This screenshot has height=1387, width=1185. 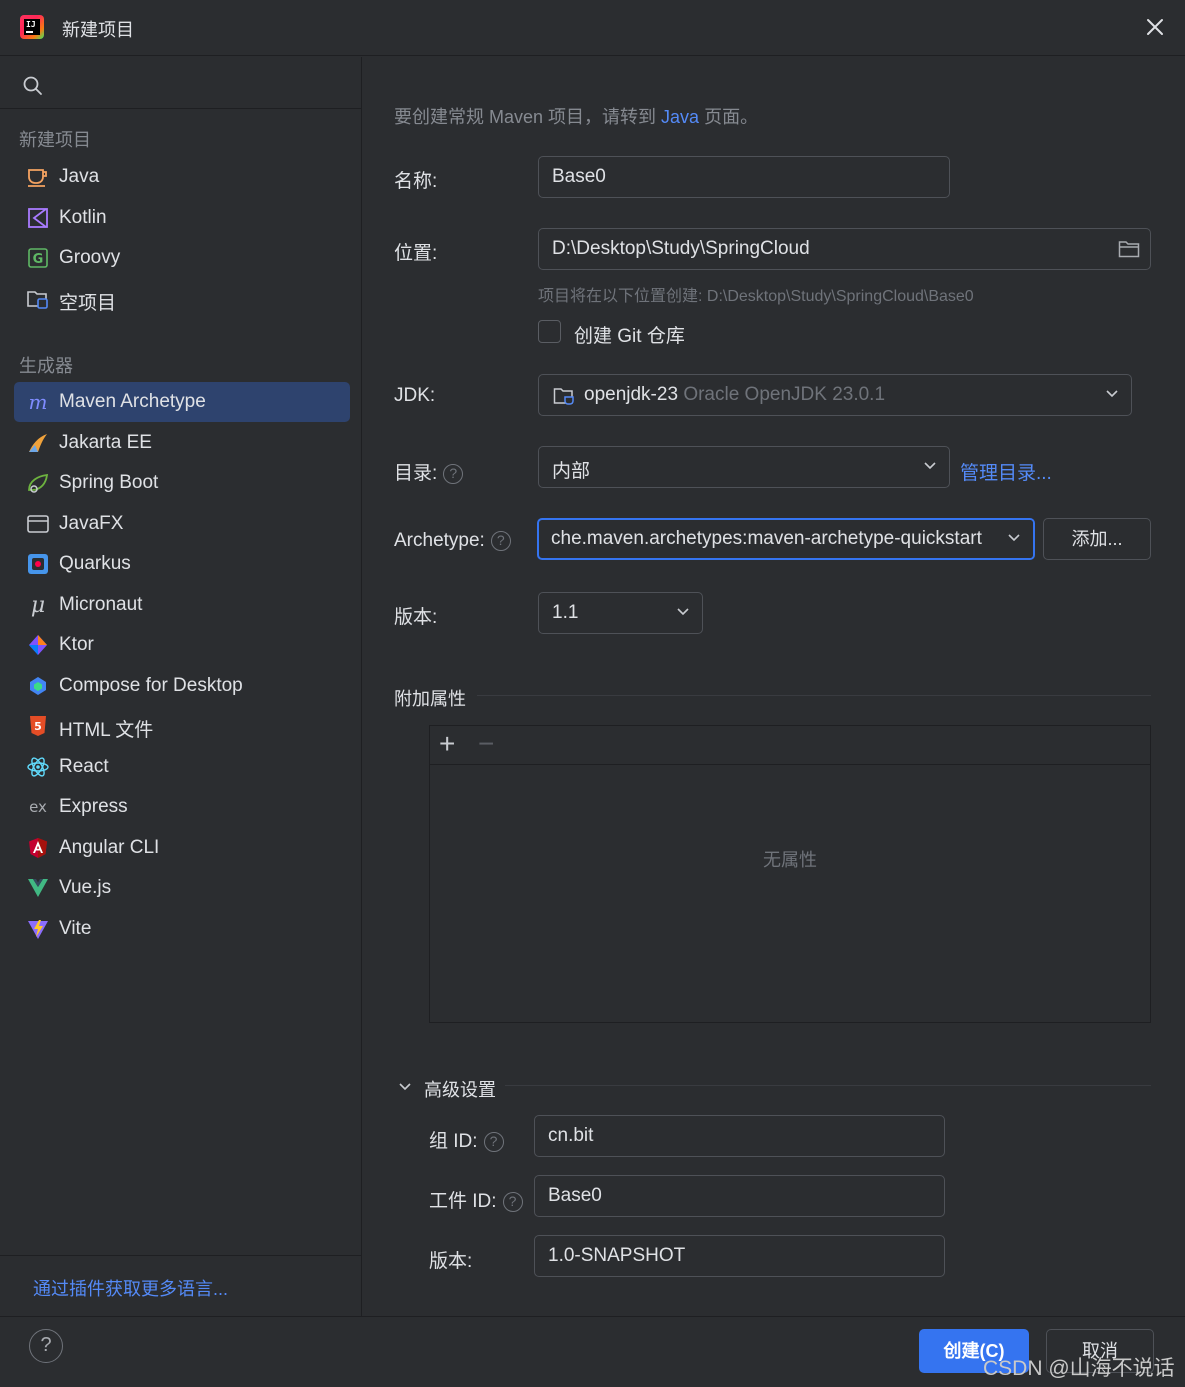 I want to click on svg-text: G, so click(x=38, y=259).